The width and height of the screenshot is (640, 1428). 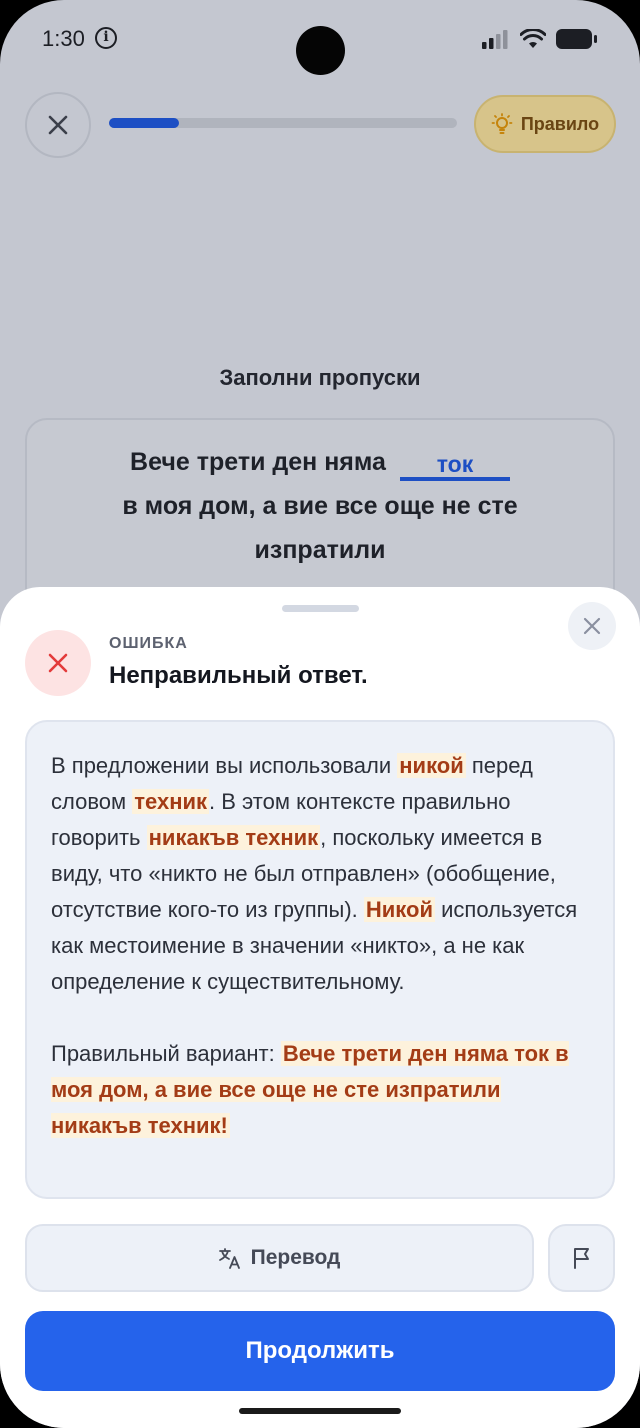 I want to click on lightbulb-icon, so click(x=502, y=123).